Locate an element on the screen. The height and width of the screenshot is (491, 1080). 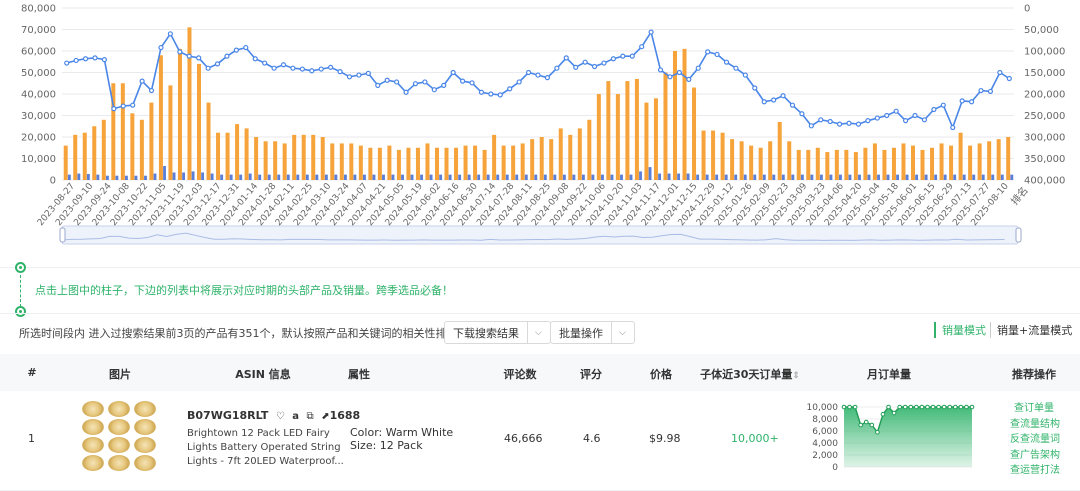
zoom-slider is located at coordinates (540, 235).